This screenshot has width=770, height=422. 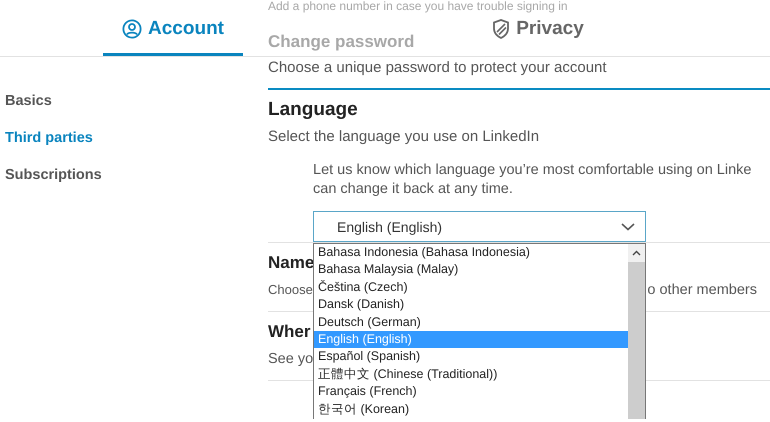 I want to click on tab: Privacy, so click(x=538, y=35).